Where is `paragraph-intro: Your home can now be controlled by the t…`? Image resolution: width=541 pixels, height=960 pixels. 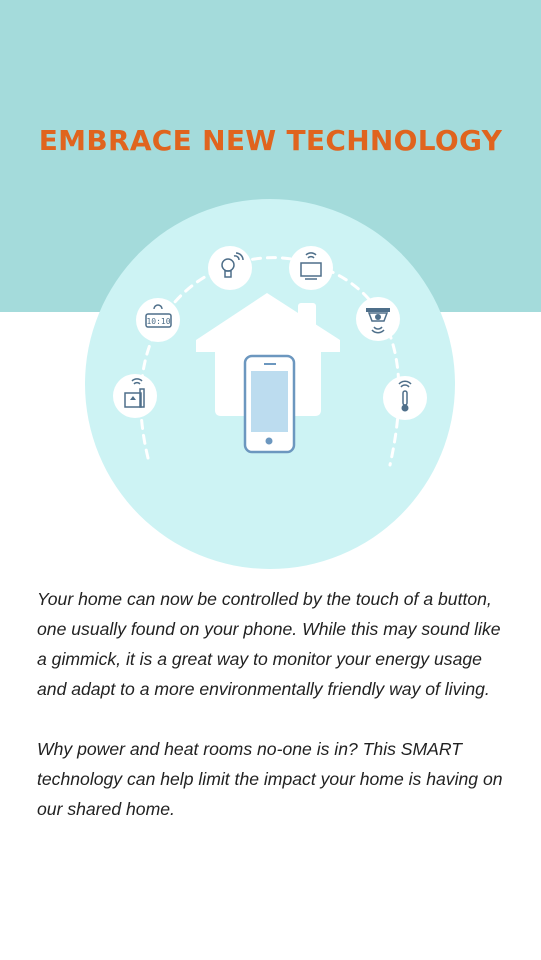 paragraph-intro: Your home can now be controlled by the t… is located at coordinates (269, 644).